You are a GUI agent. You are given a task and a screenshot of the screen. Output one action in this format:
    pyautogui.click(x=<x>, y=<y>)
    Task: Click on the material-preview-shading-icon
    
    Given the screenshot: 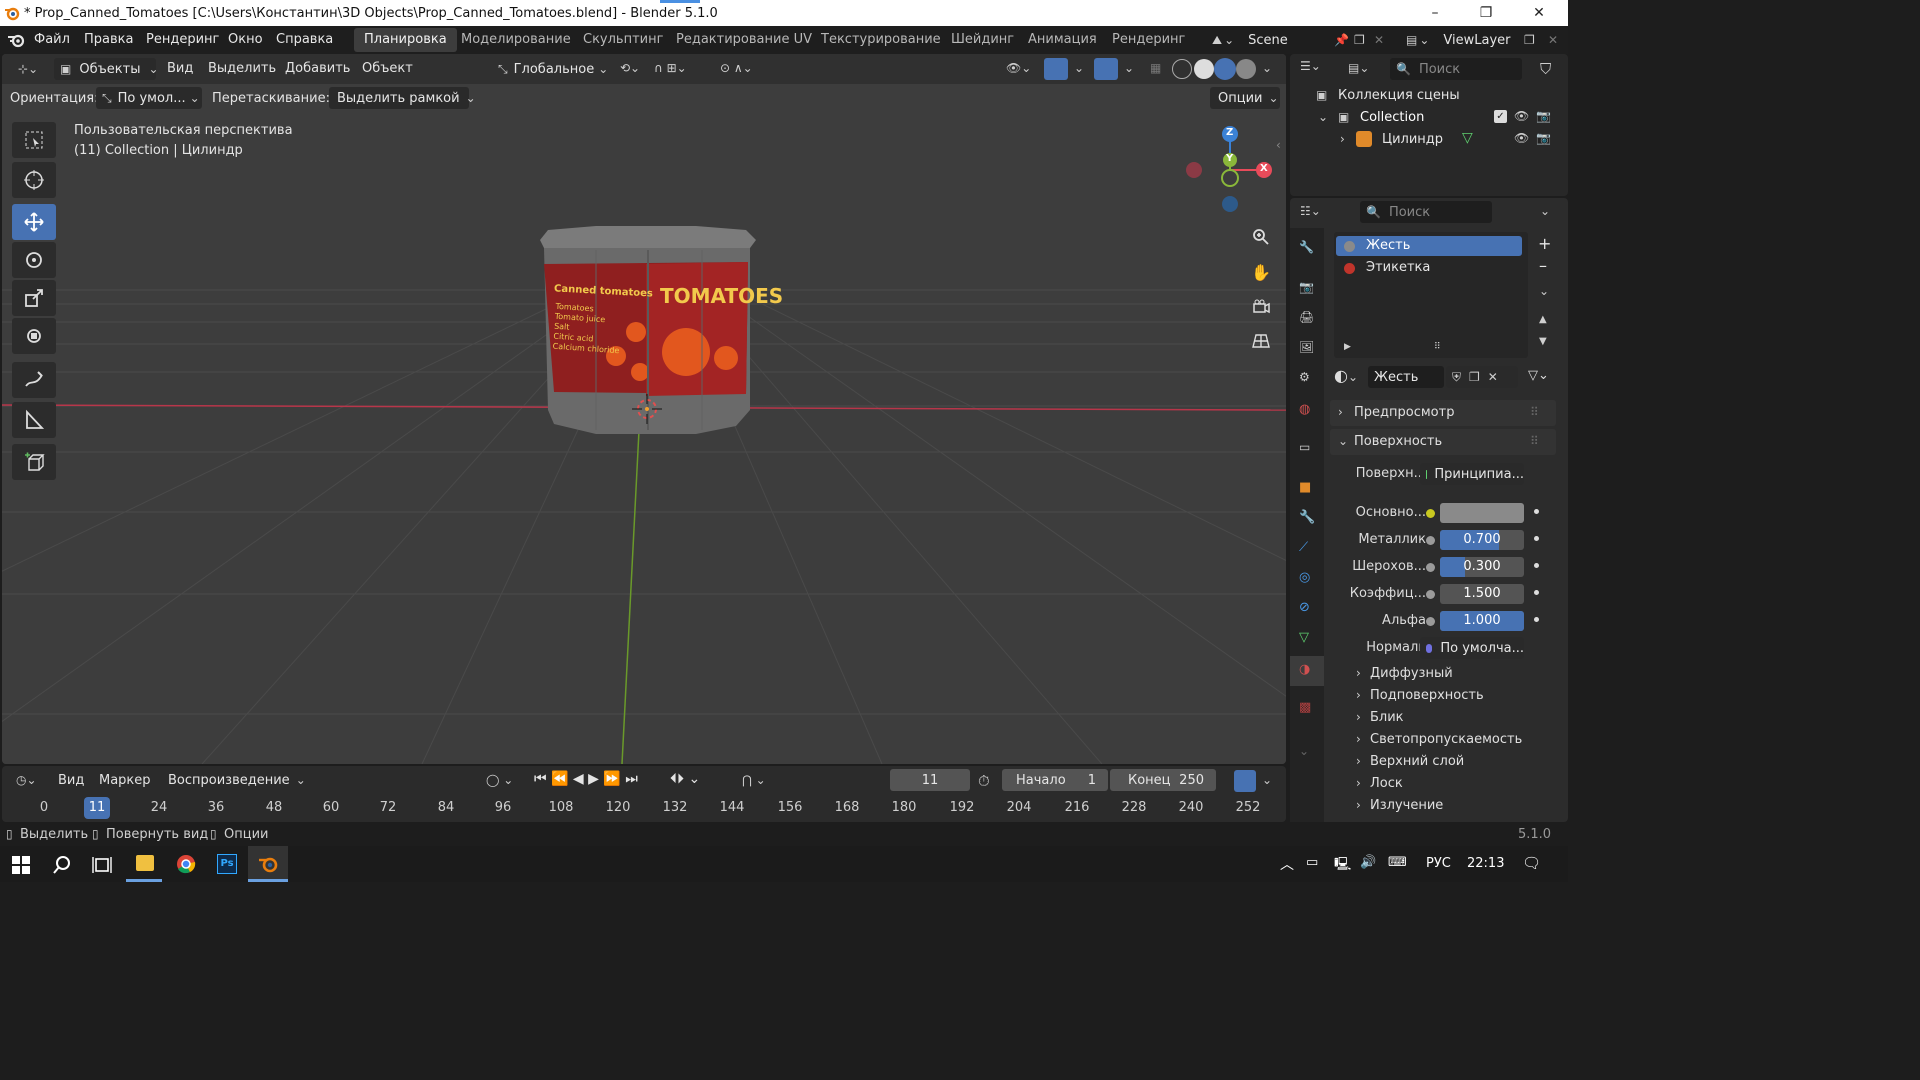 What is the action you would take?
    pyautogui.click(x=1225, y=69)
    